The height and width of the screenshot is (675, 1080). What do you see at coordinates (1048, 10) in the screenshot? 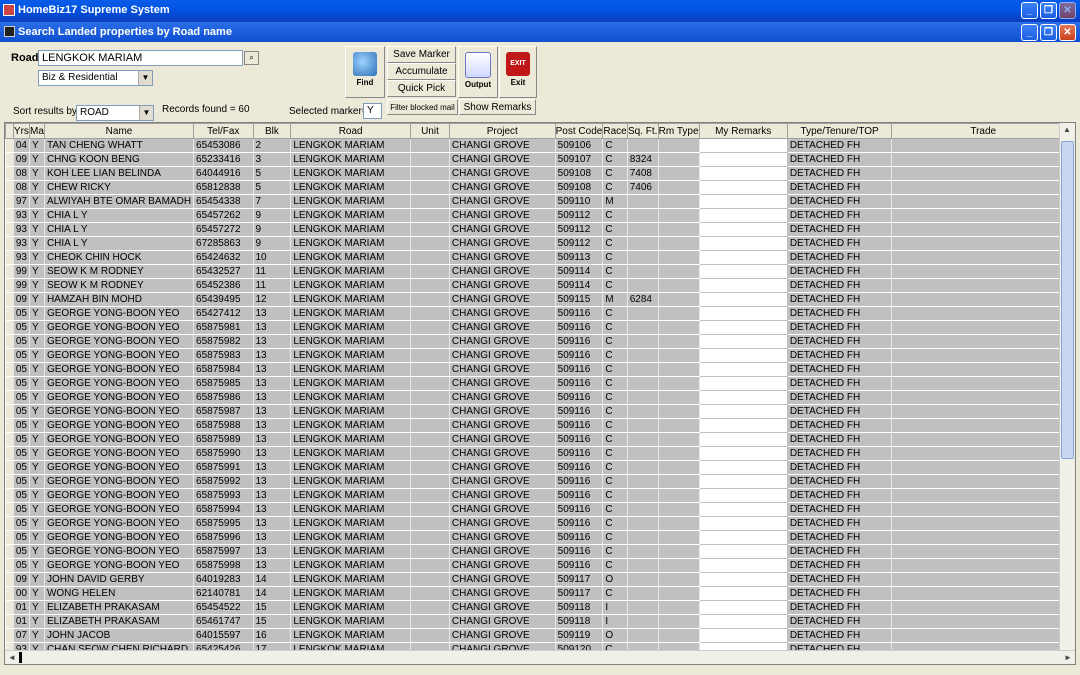
I see `restore-icon: ❐` at bounding box center [1048, 10].